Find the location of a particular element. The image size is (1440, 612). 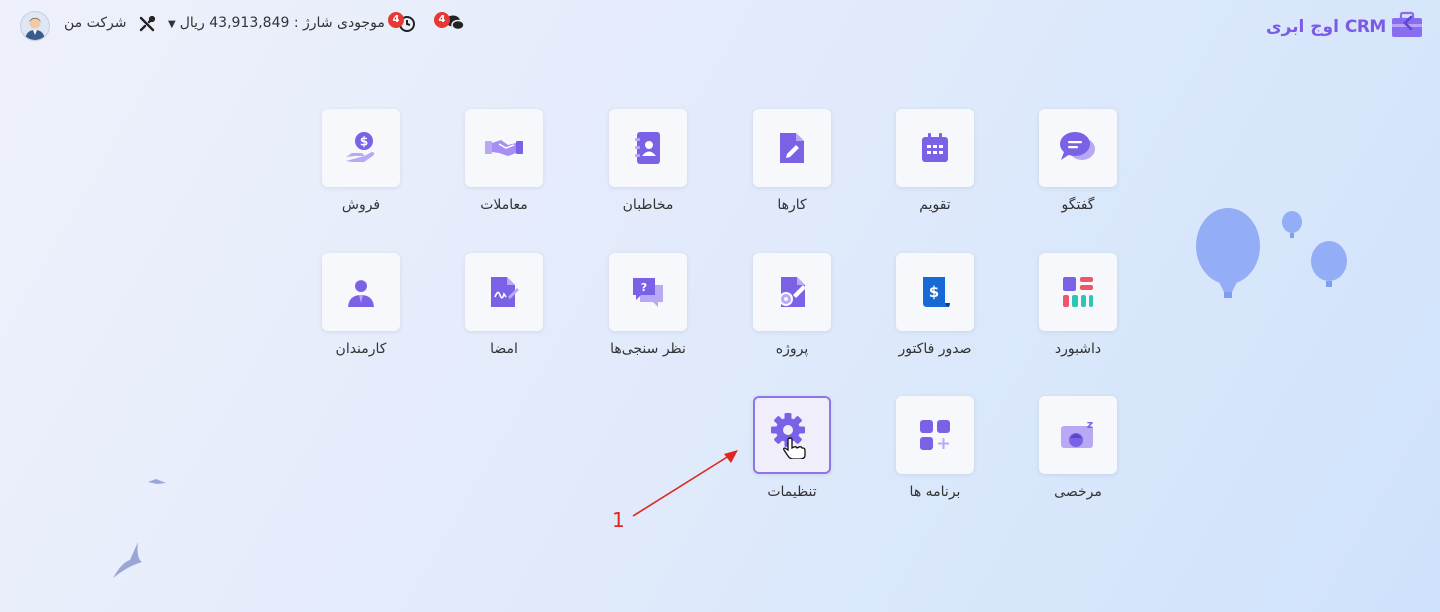

user-avatar is located at coordinates (35, 26).